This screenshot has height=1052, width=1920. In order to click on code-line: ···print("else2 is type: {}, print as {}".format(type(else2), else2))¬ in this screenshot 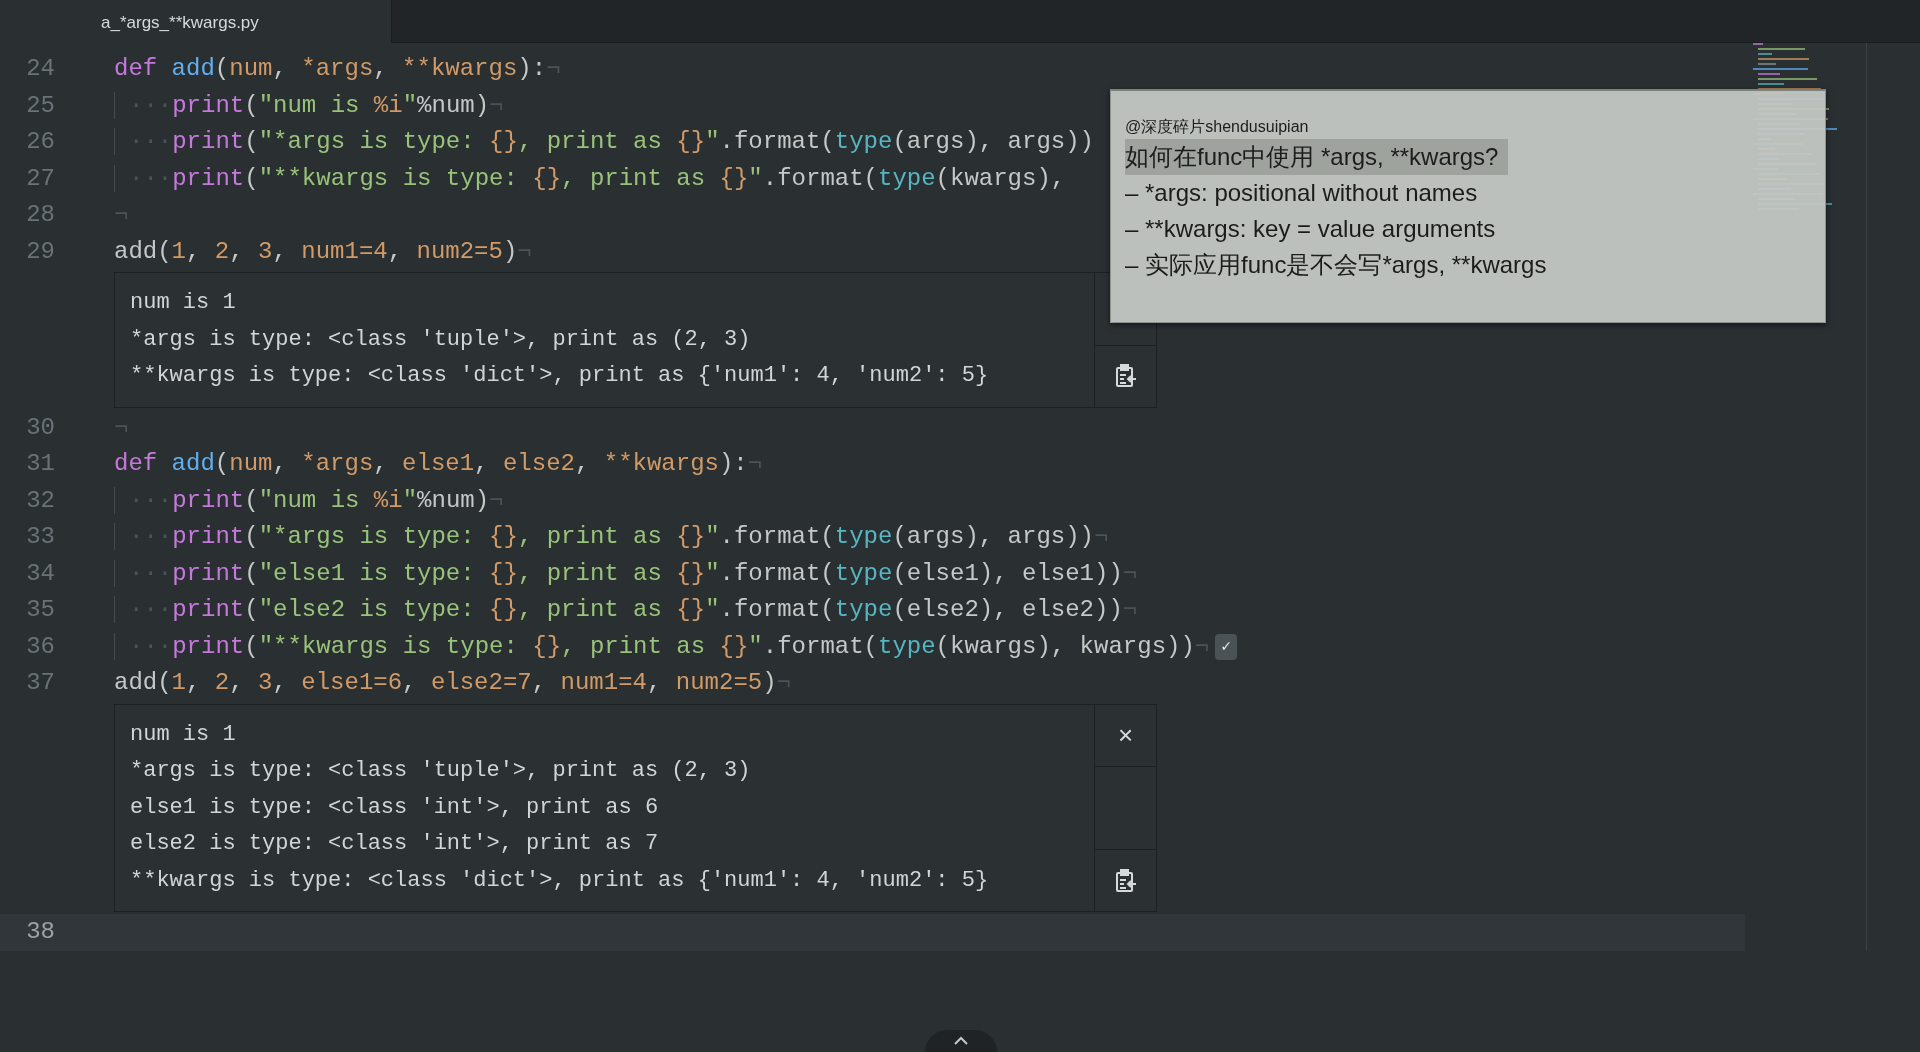, I will do `click(626, 610)`.